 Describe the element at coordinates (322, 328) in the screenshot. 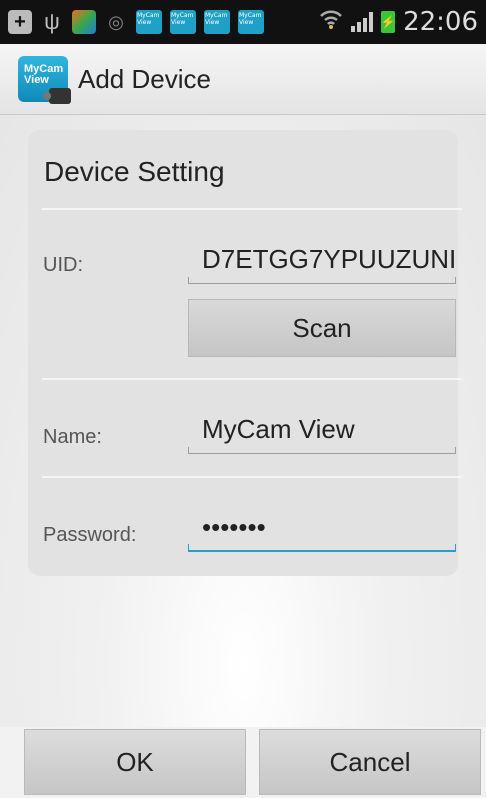

I see `scan-button: Scan` at that location.